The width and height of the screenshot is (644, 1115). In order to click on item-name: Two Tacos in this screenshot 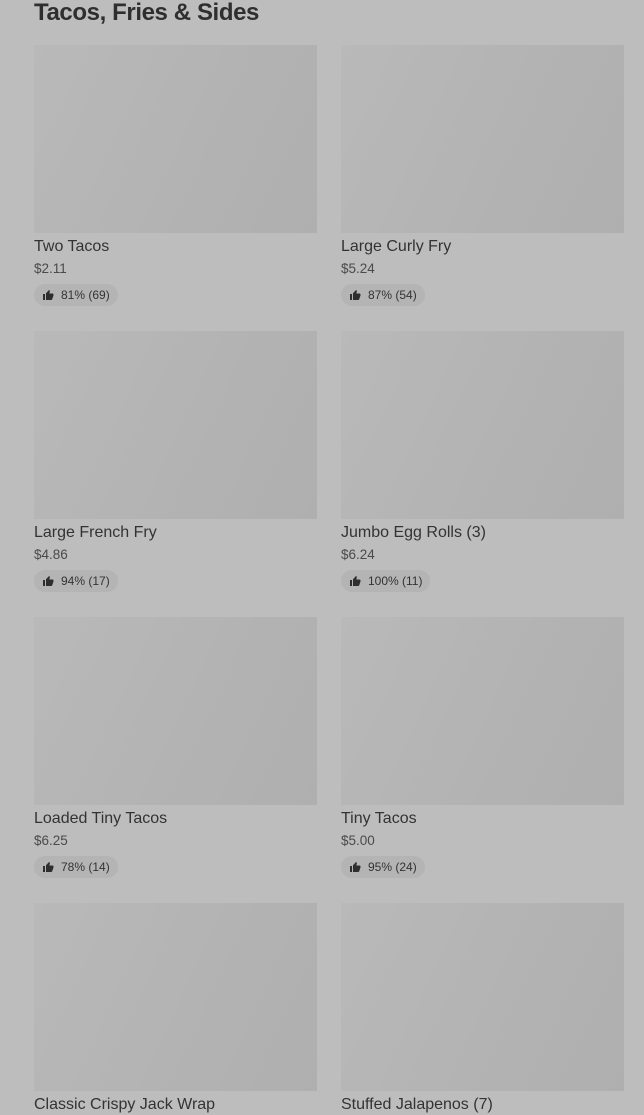, I will do `click(72, 246)`.